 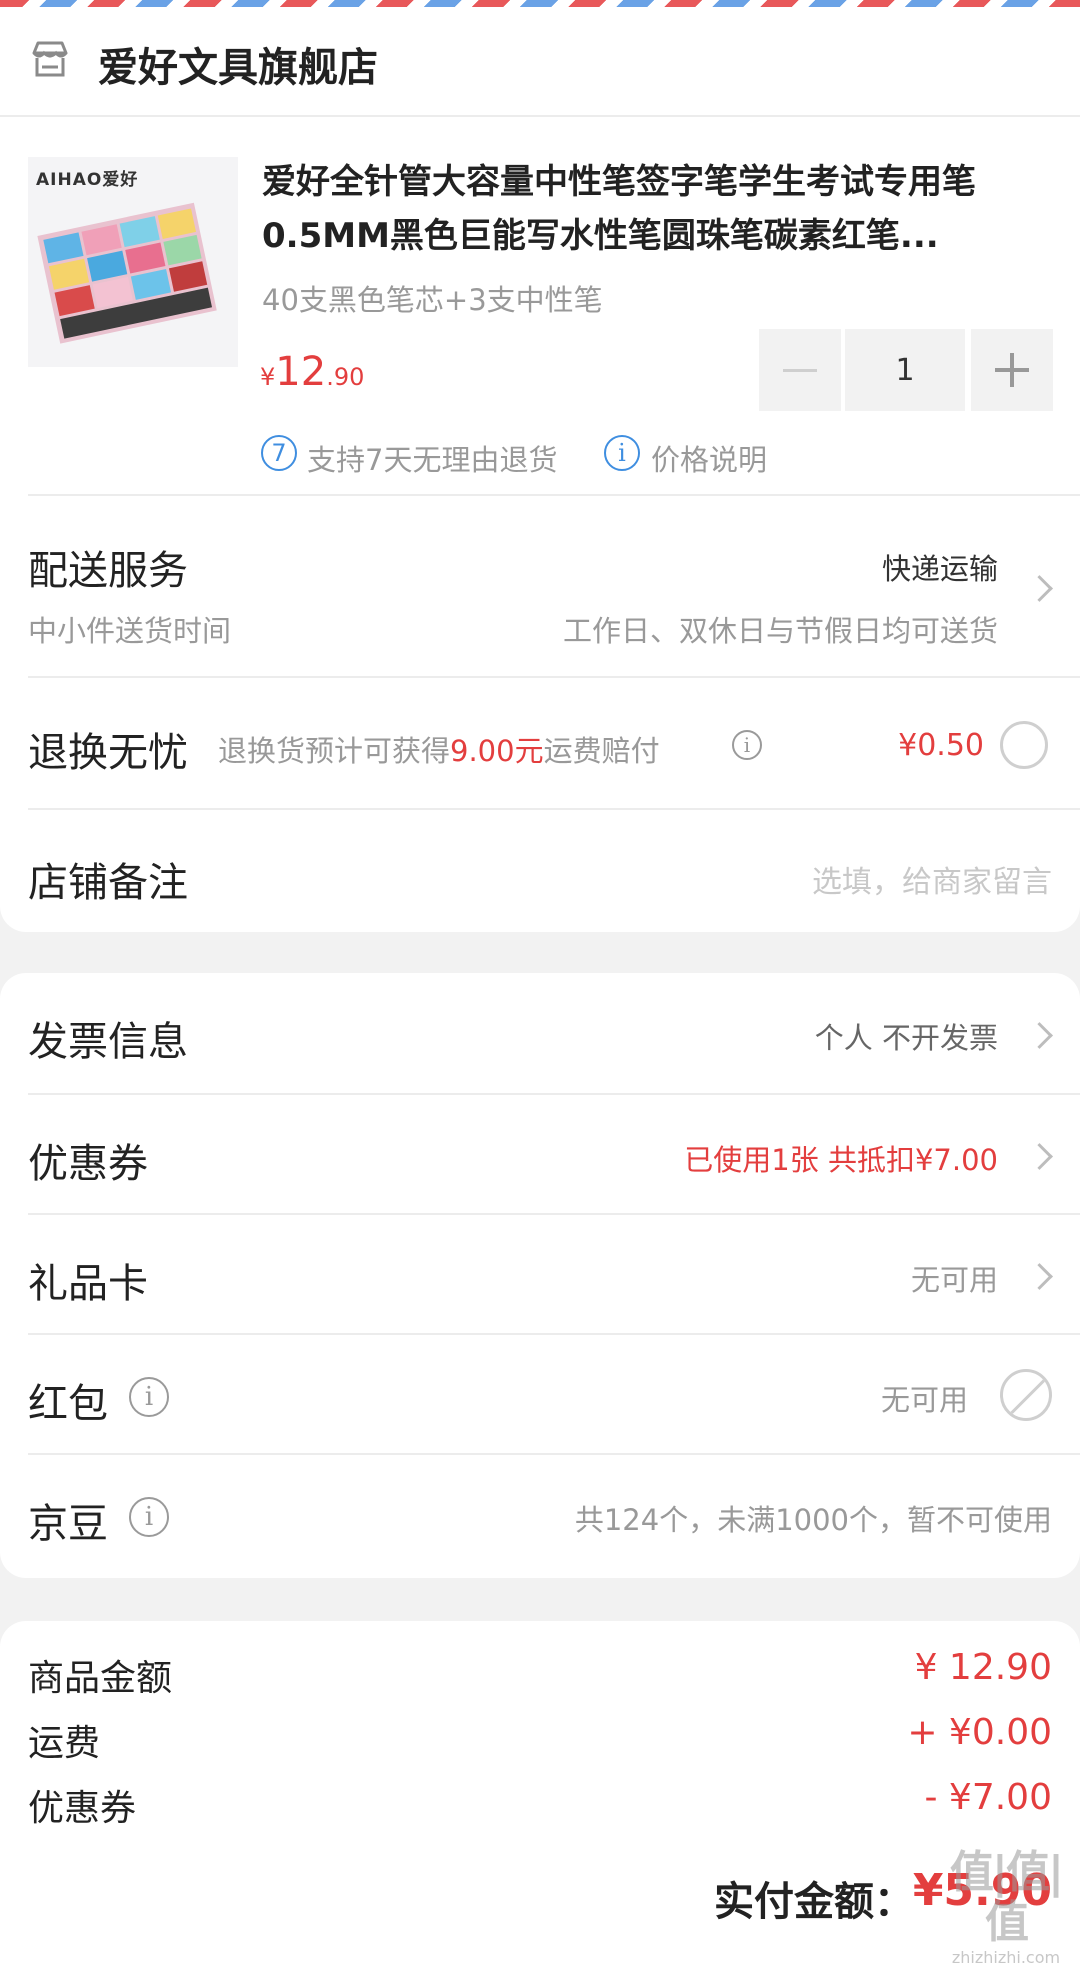 I want to click on price-note-link: 价格说明, so click(x=709, y=458).